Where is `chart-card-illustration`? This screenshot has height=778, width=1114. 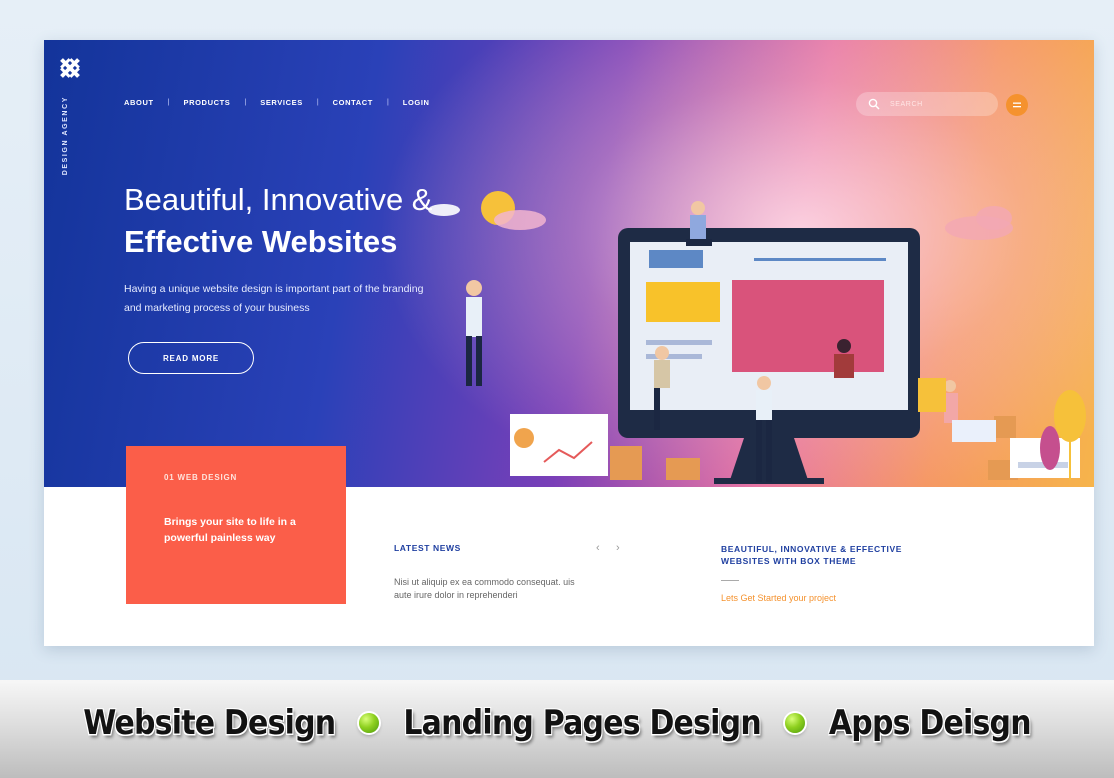 chart-card-illustration is located at coordinates (559, 445).